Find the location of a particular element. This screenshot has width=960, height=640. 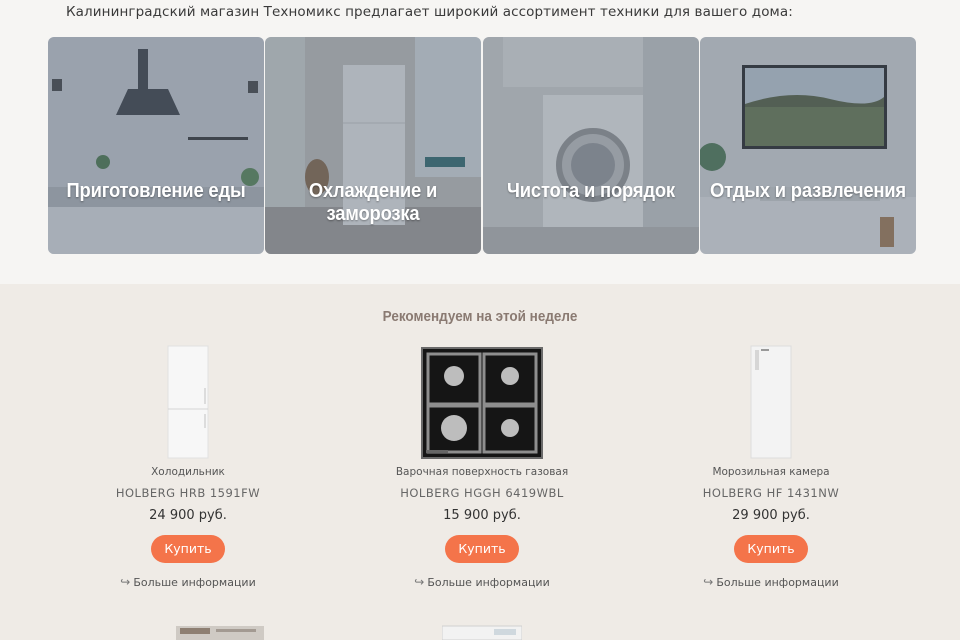

section-title: Рекомендуем на этой неделе is located at coordinates (480, 316).